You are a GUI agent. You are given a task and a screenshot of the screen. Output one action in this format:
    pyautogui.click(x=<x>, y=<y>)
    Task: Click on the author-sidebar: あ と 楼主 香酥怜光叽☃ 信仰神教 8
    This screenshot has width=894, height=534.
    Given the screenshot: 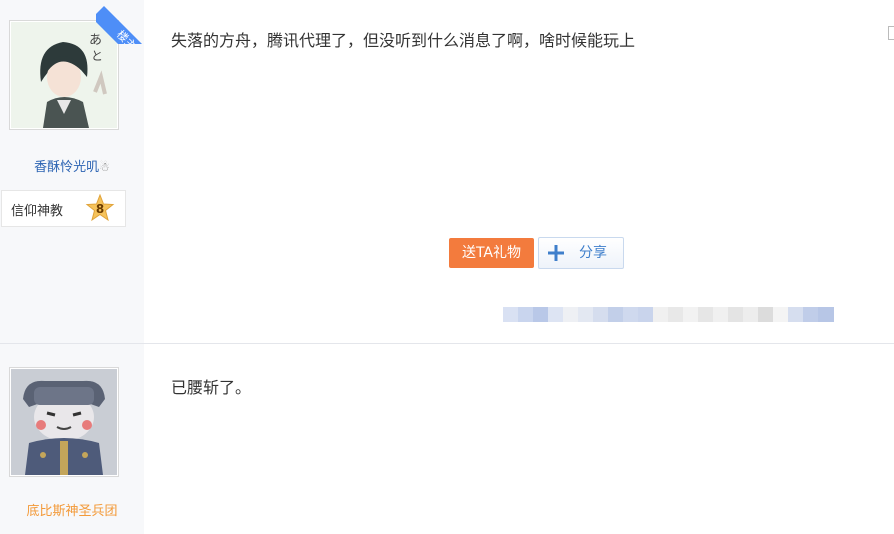 What is the action you would take?
    pyautogui.click(x=73, y=171)
    